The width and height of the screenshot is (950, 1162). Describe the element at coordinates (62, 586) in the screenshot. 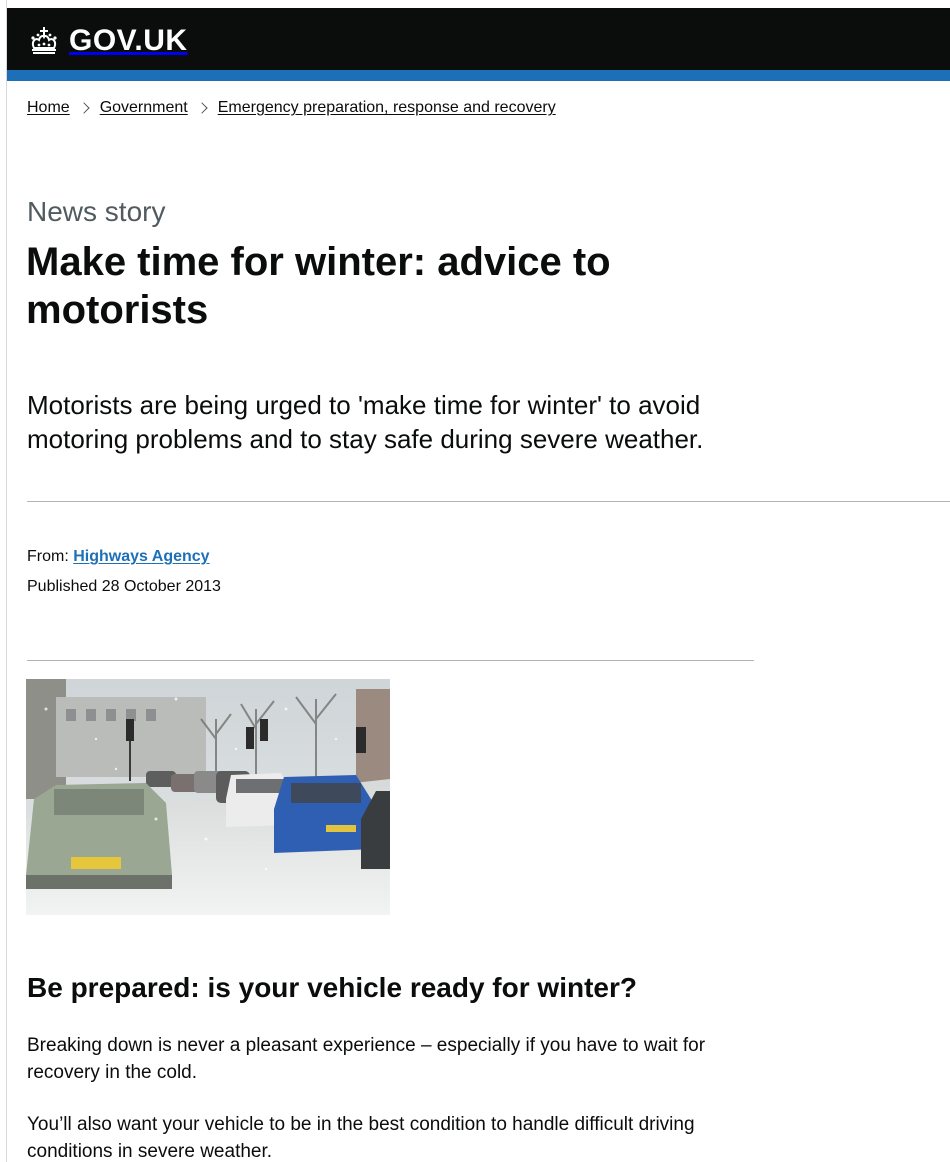

I see `published-label: Published` at that location.